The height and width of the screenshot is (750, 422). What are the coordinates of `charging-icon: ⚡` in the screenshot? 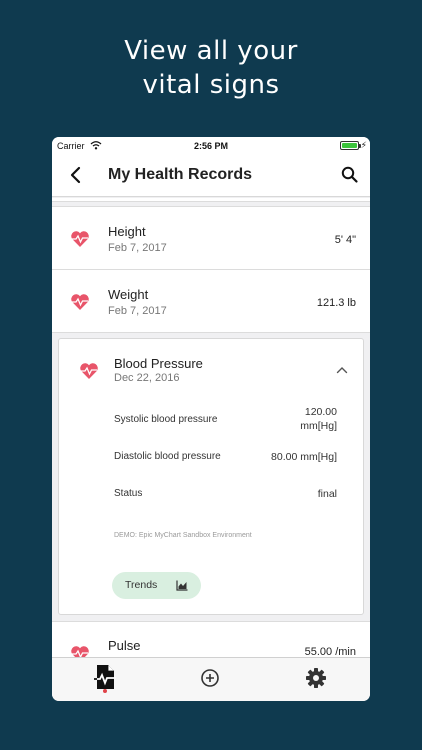 It's located at (363, 145).